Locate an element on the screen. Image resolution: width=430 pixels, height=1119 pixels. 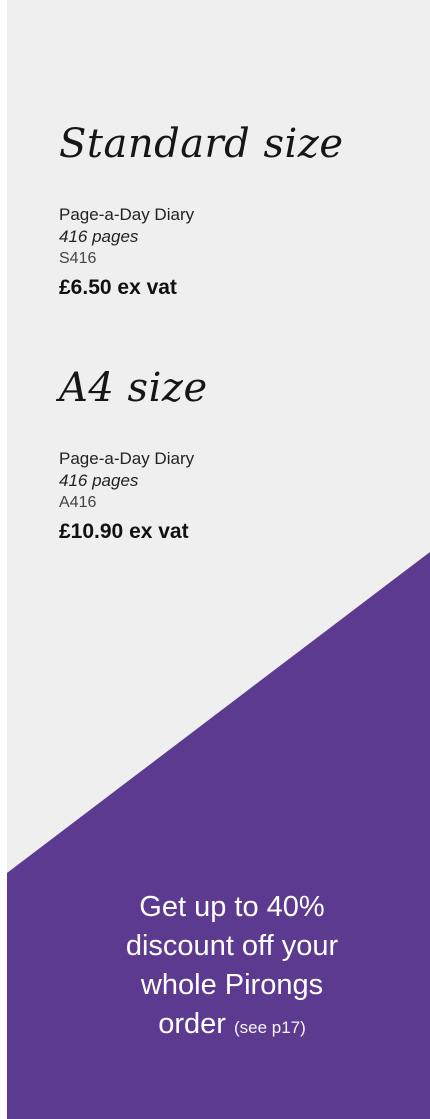
promo-line-4: order (see p17) is located at coordinates (232, 1026).